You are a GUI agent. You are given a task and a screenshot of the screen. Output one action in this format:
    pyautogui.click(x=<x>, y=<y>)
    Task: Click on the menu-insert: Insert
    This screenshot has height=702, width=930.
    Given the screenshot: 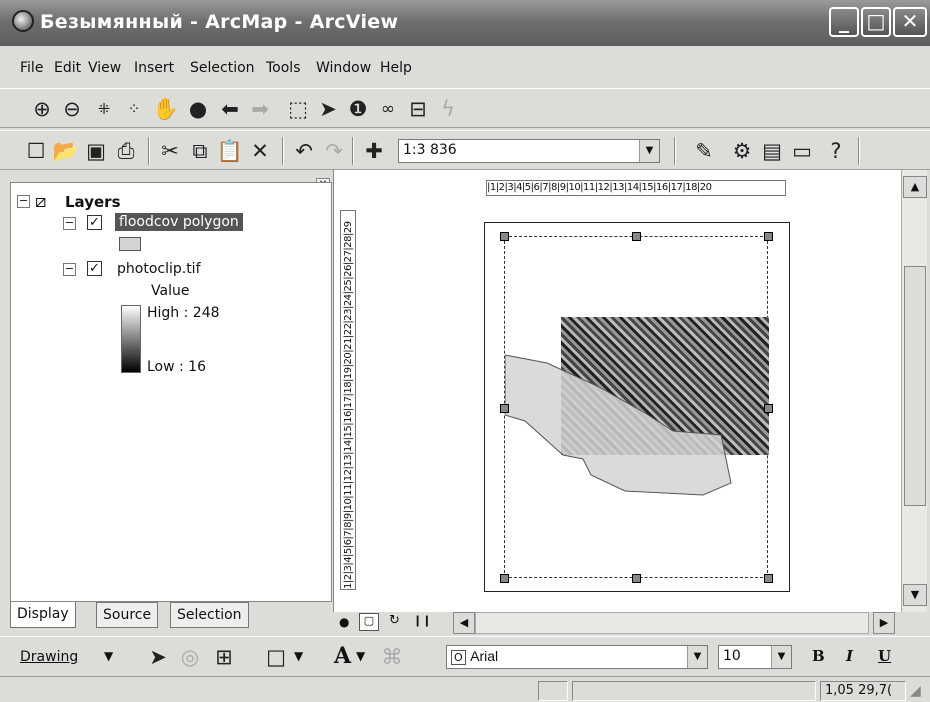 What is the action you would take?
    pyautogui.click(x=154, y=68)
    